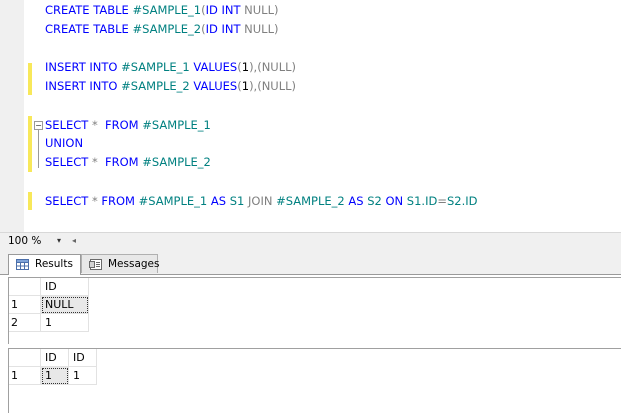  I want to click on editor-gutter, so click(12, 116).